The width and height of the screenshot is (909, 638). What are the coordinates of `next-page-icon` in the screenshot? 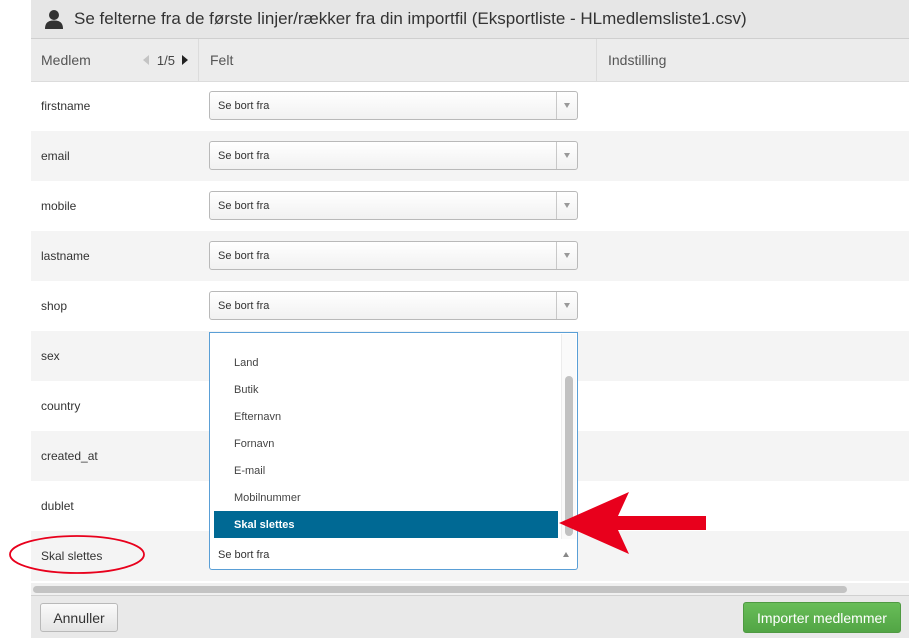 It's located at (185, 60).